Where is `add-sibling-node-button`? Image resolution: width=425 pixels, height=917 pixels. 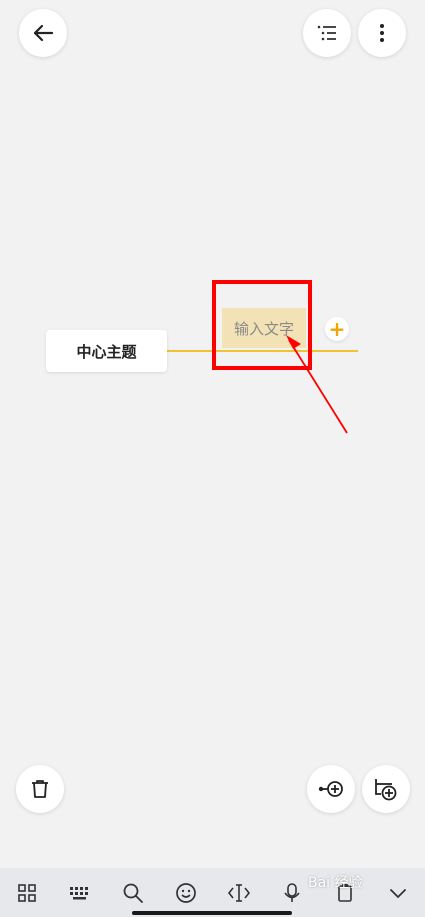
add-sibling-node-button is located at coordinates (331, 789).